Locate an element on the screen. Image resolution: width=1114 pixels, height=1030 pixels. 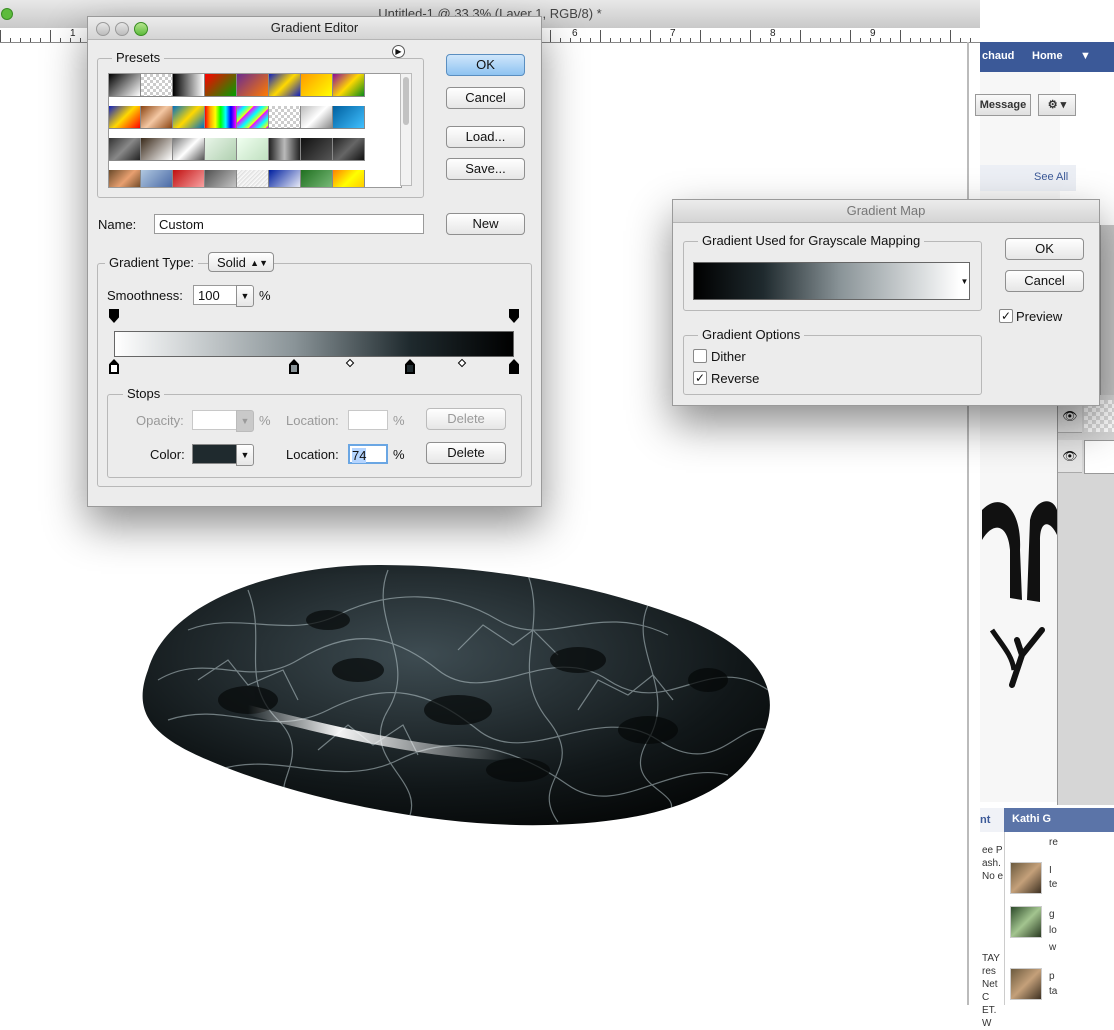
layer-thumbnail is located at coordinates (1099, 457).